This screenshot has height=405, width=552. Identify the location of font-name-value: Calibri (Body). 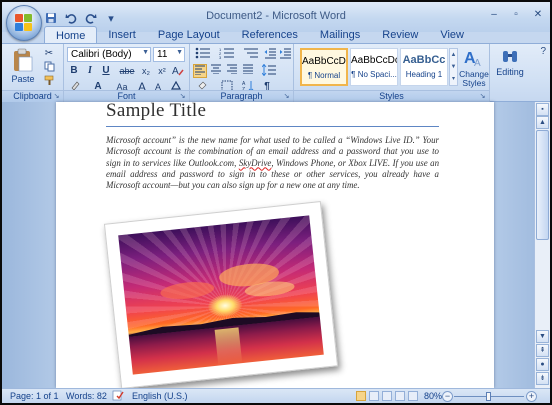
(101, 54).